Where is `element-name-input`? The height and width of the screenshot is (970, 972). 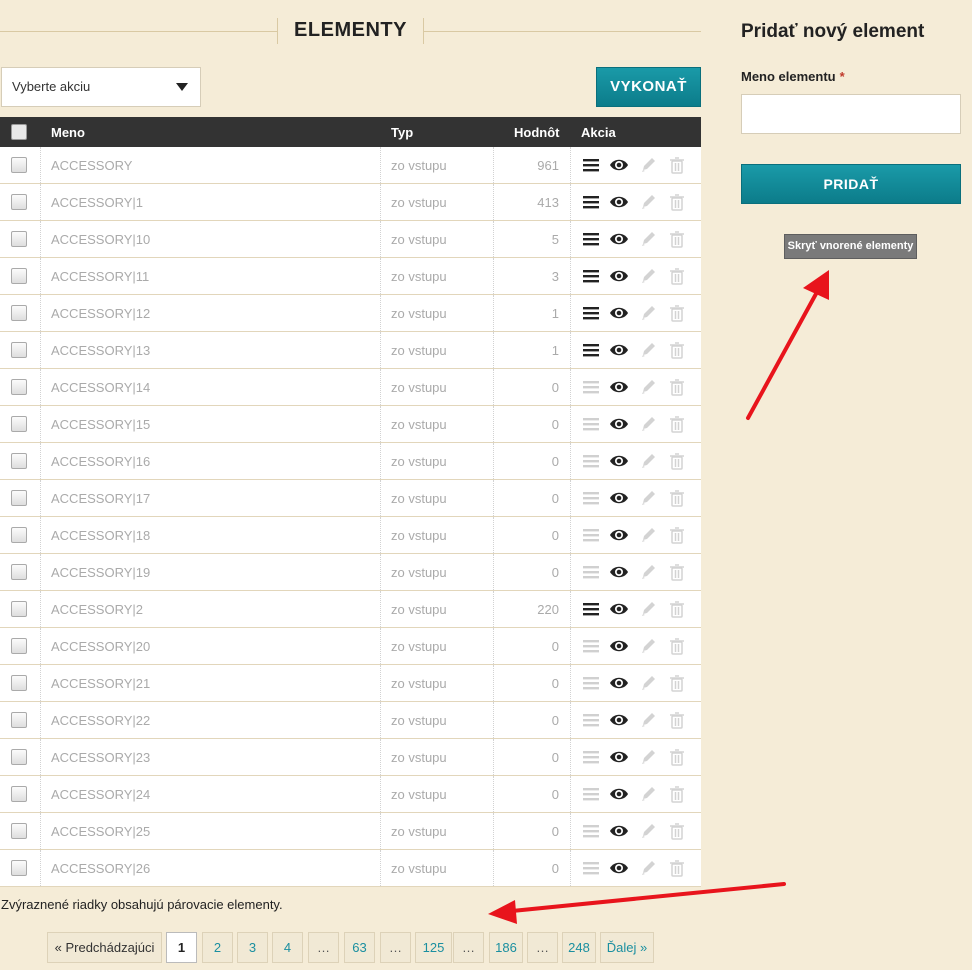
element-name-input is located at coordinates (851, 114).